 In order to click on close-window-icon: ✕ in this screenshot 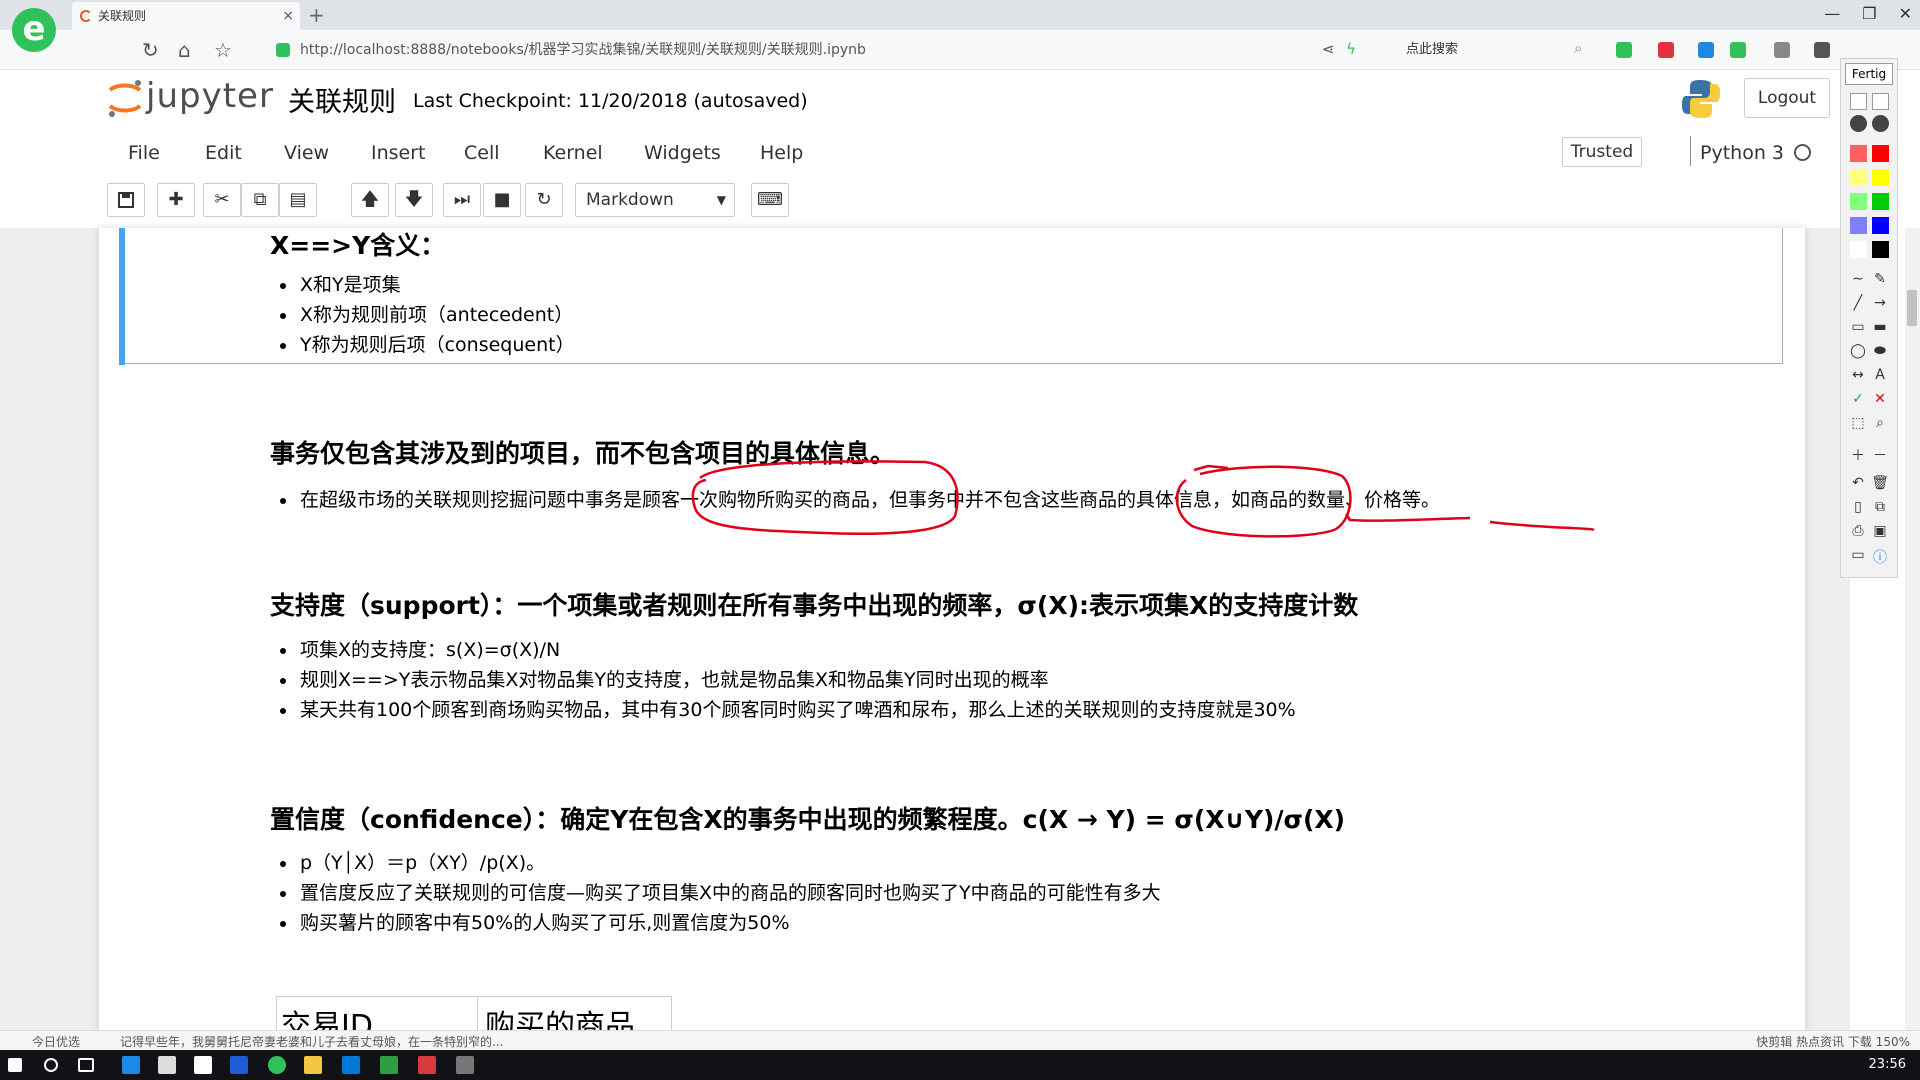, I will do `click(1905, 13)`.